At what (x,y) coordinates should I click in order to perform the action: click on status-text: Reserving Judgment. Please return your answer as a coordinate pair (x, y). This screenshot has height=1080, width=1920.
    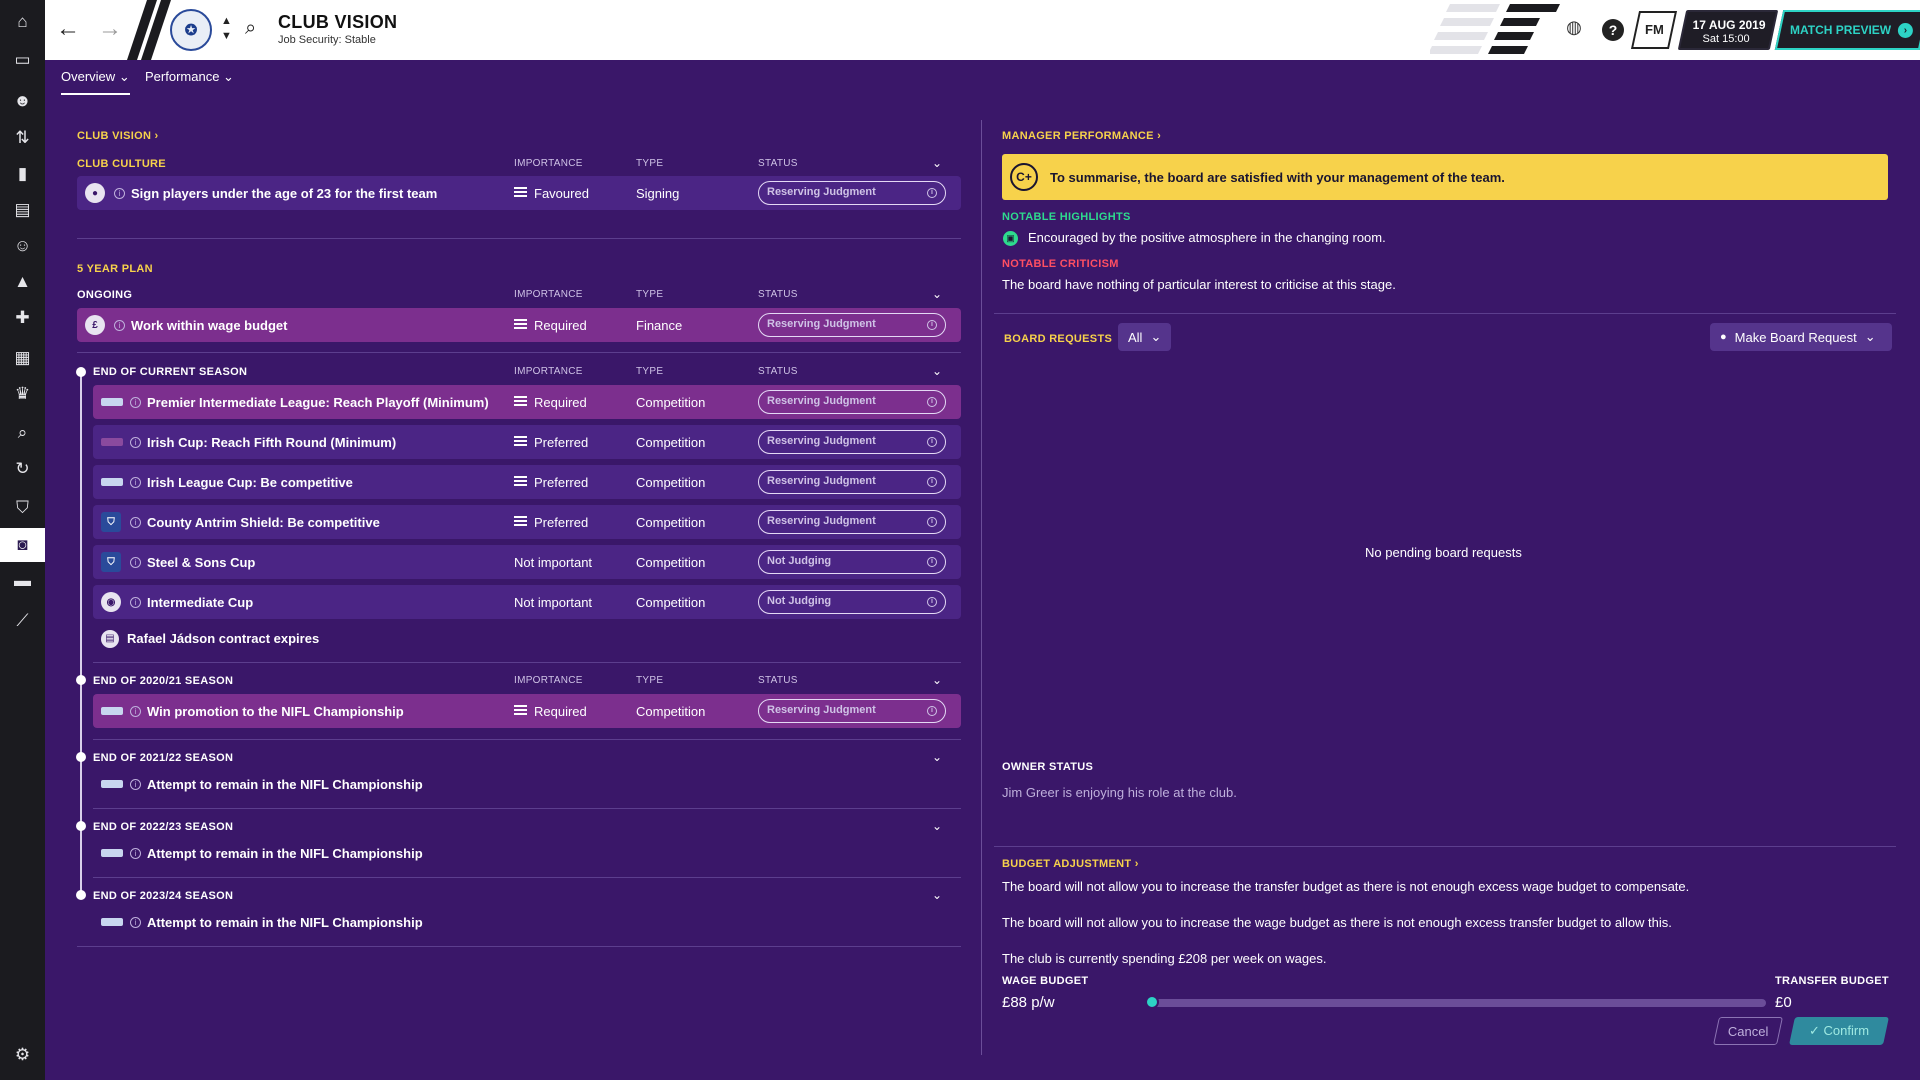
    Looking at the image, I should click on (821, 521).